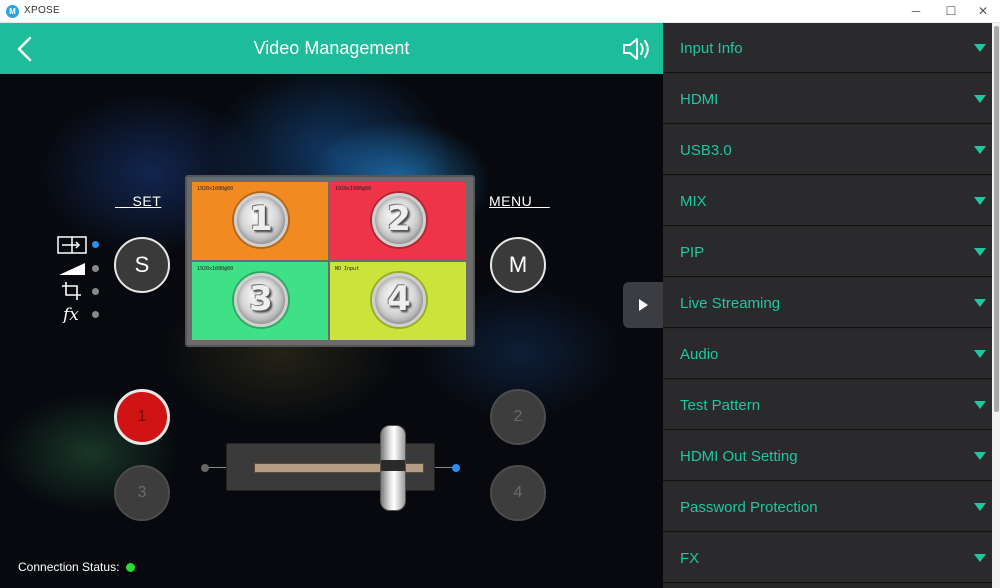 This screenshot has width=1000, height=588. Describe the element at coordinates (142, 265) in the screenshot. I see `set-button: S` at that location.